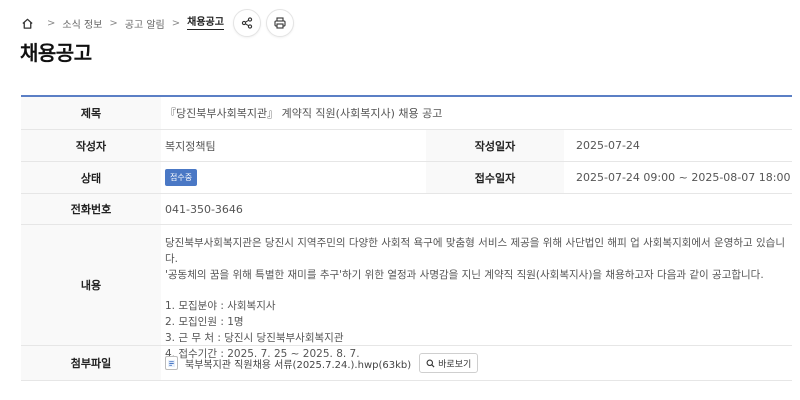  What do you see at coordinates (204, 209) in the screenshot?
I see `phone-value: 041-350-3646` at bounding box center [204, 209].